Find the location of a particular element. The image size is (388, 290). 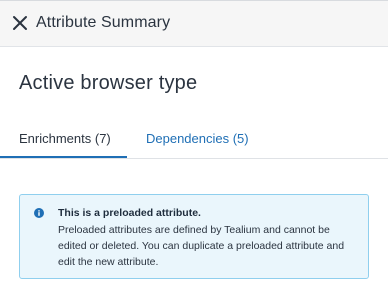

close-button is located at coordinates (20, 23).